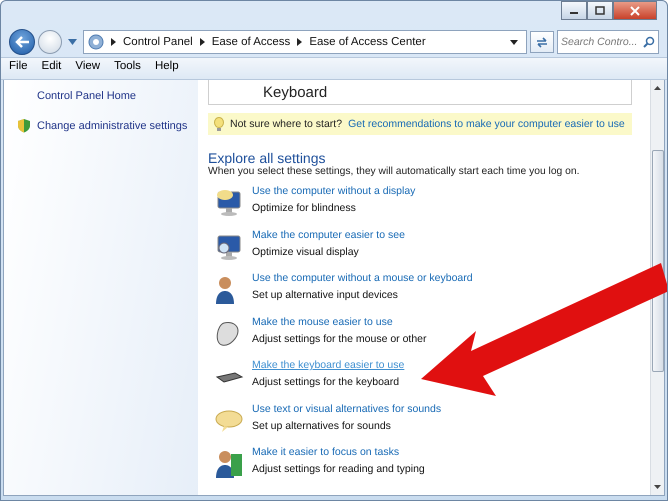 The width and height of the screenshot is (668, 501). I want to click on section-heading: Explore all settings, so click(267, 158).